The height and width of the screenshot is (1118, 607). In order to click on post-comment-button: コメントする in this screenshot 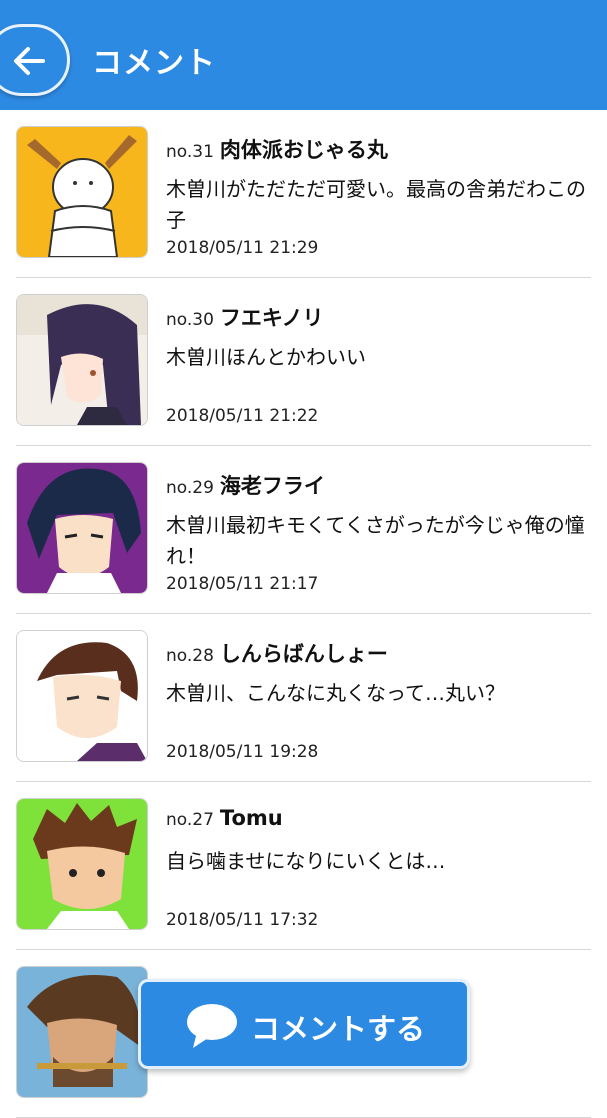, I will do `click(304, 1024)`.